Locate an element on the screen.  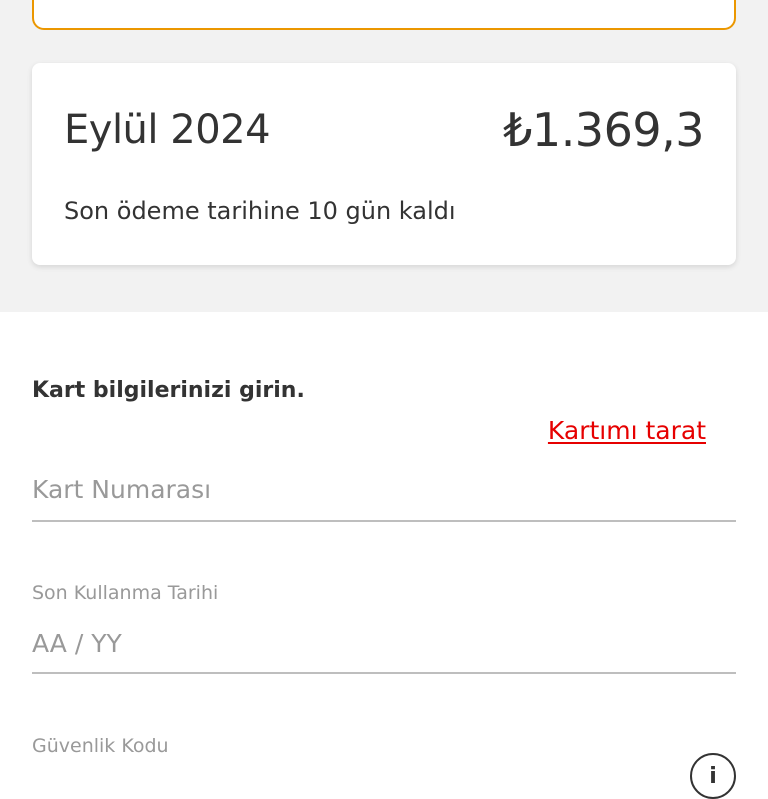
expiry-field is located at coordinates (384, 647).